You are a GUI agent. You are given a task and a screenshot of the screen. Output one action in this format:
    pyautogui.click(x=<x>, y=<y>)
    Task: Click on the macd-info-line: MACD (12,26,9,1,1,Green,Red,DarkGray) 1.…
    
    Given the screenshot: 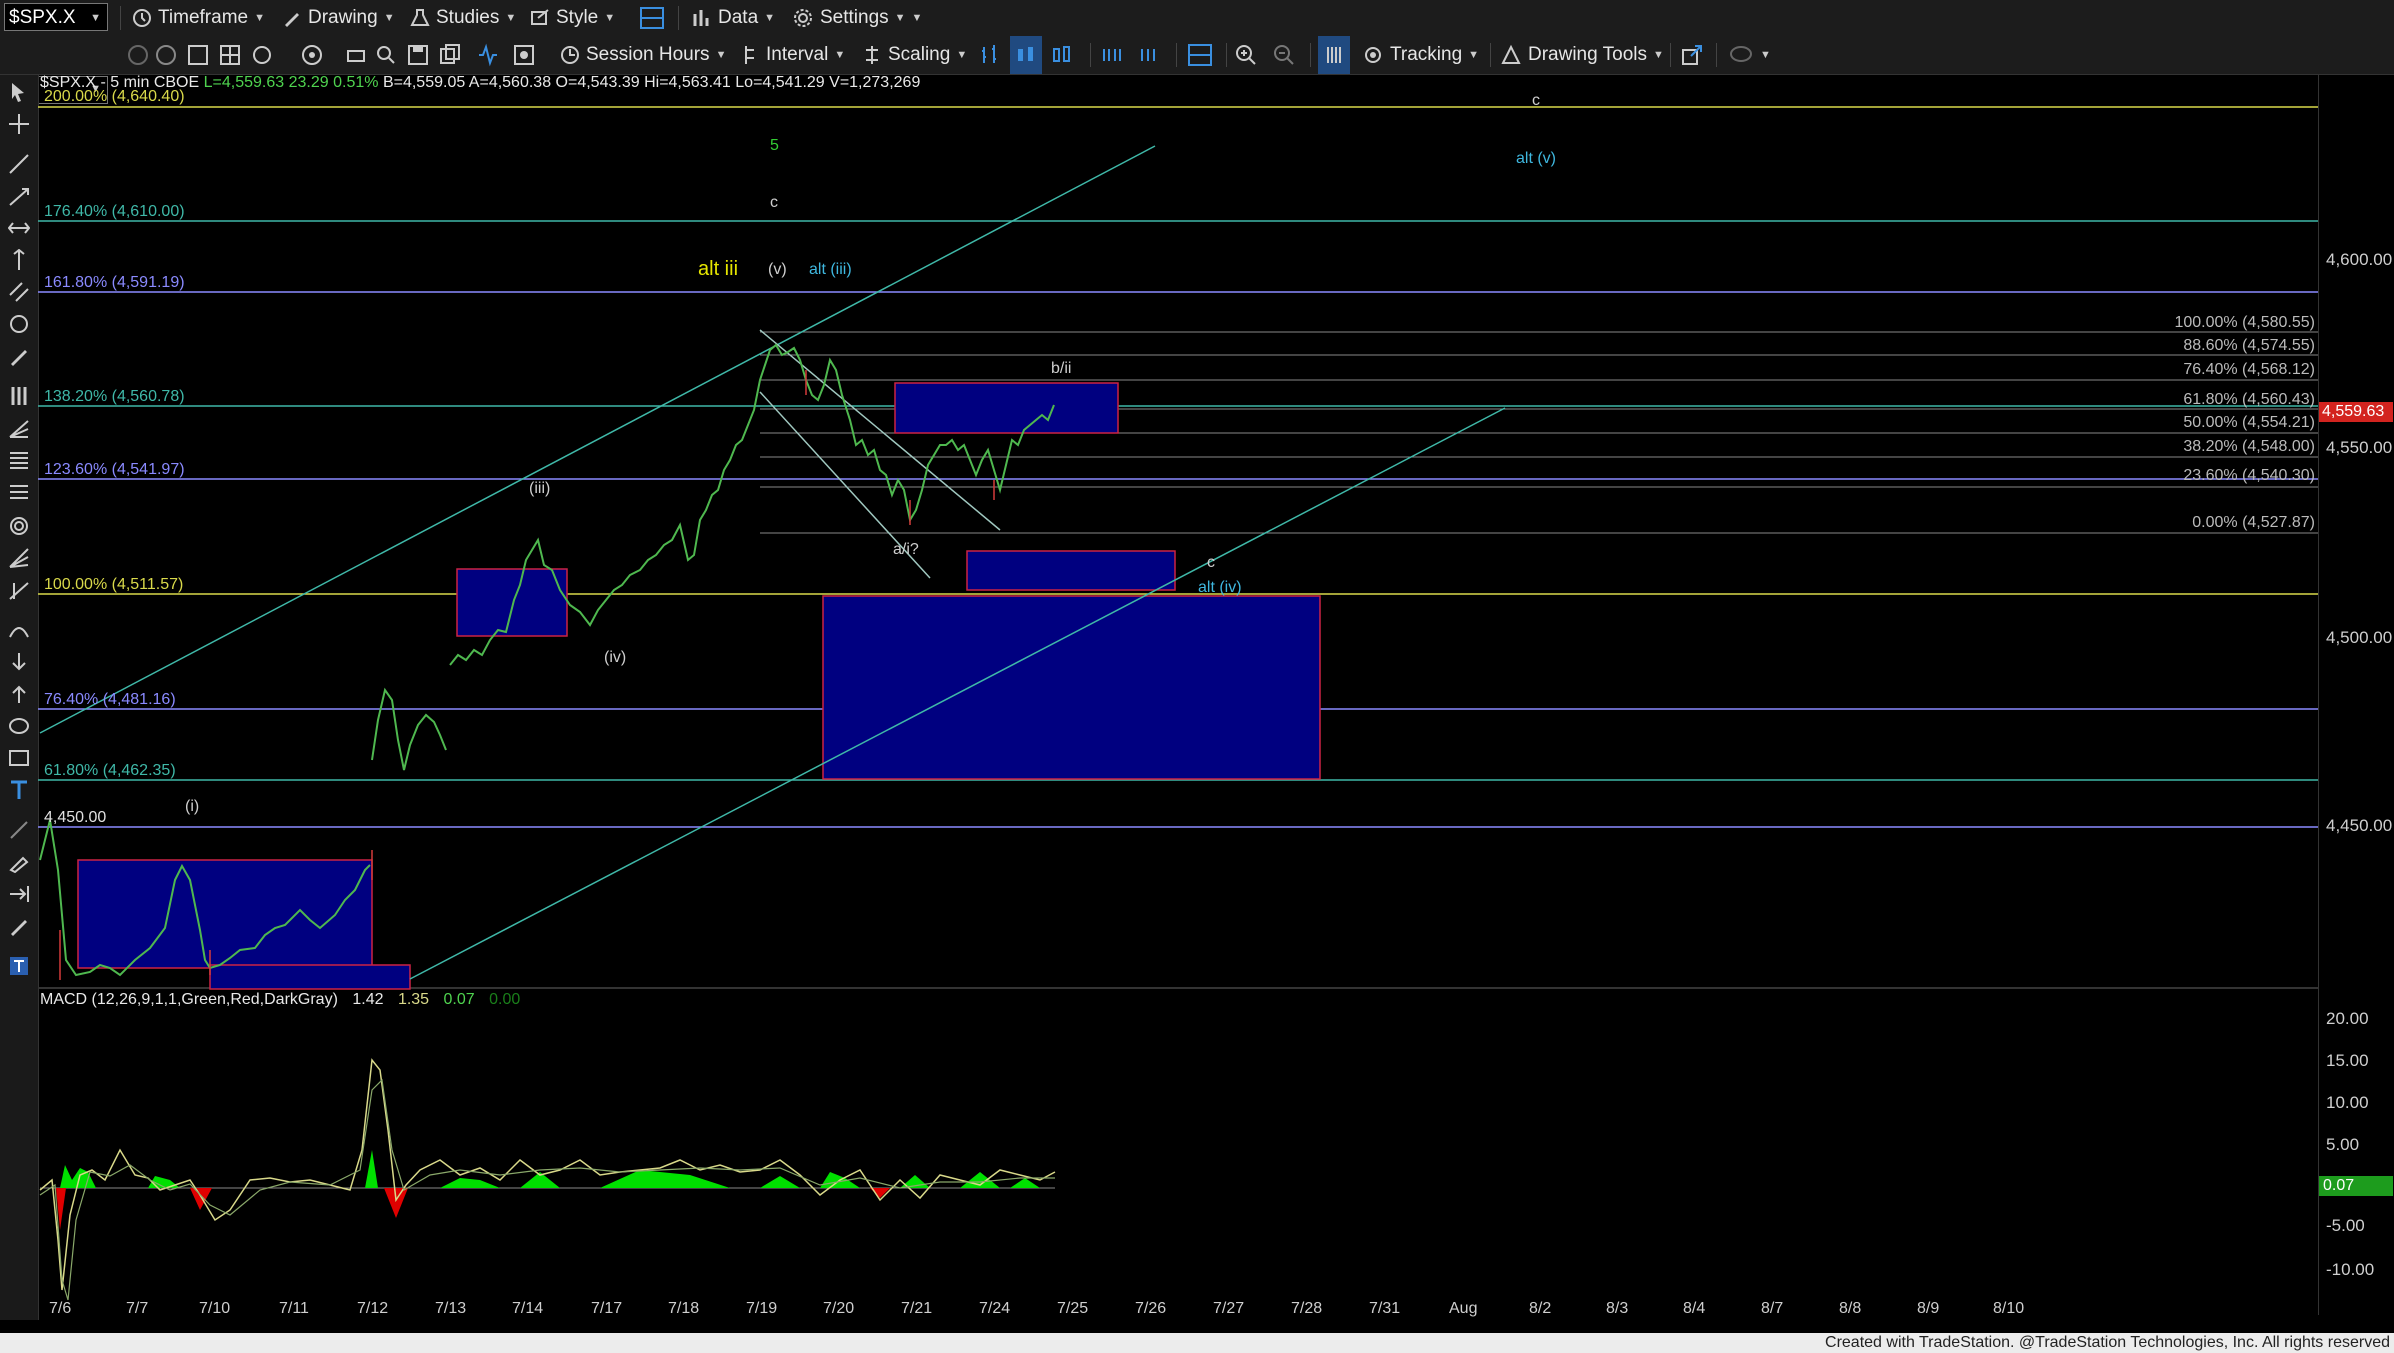 What is the action you would take?
    pyautogui.click(x=280, y=1000)
    